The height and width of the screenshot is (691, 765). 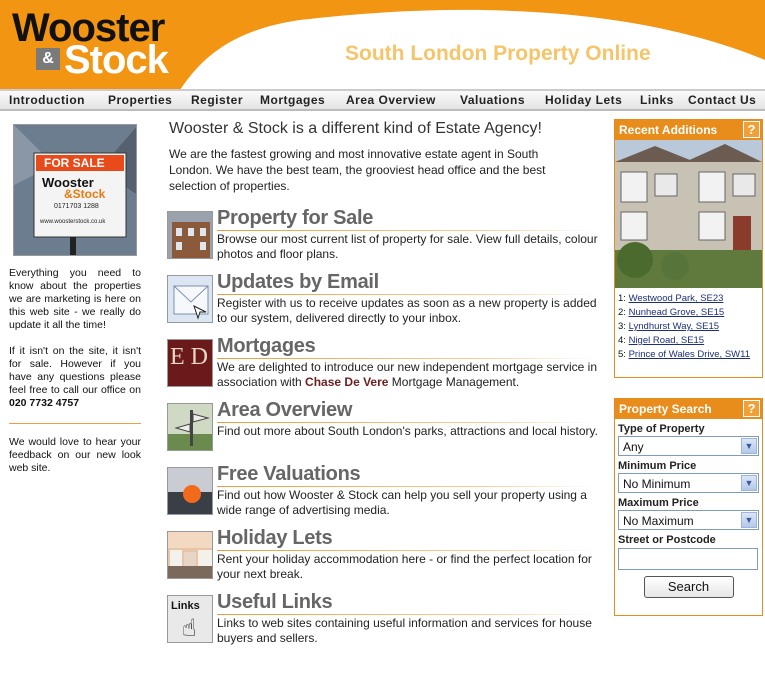 What do you see at coordinates (73, 222) in the screenshot?
I see `sign-web: www.woosterstock.co.uk` at bounding box center [73, 222].